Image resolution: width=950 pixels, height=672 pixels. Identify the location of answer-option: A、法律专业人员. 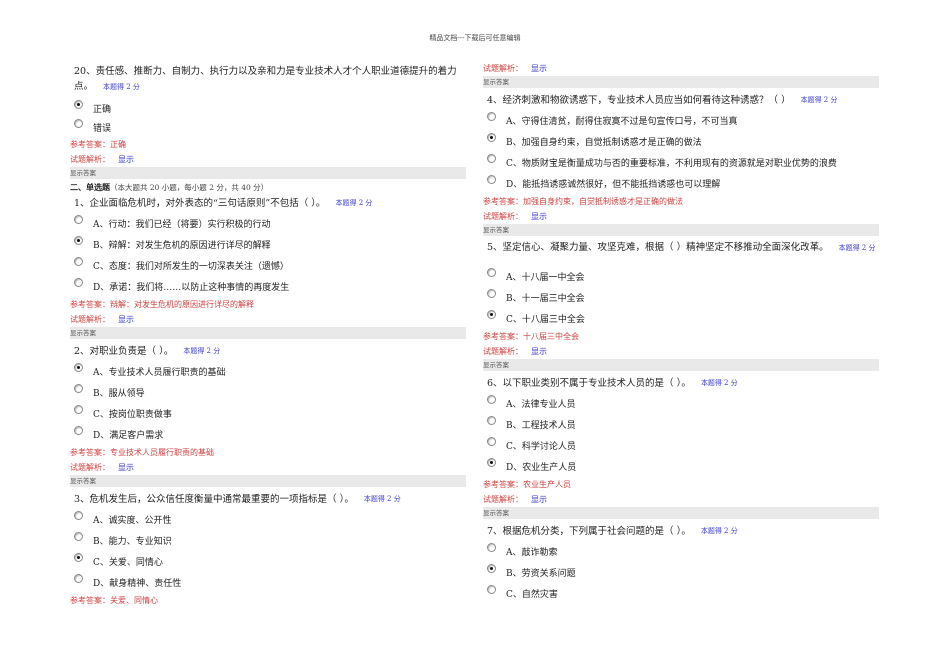
(681, 403).